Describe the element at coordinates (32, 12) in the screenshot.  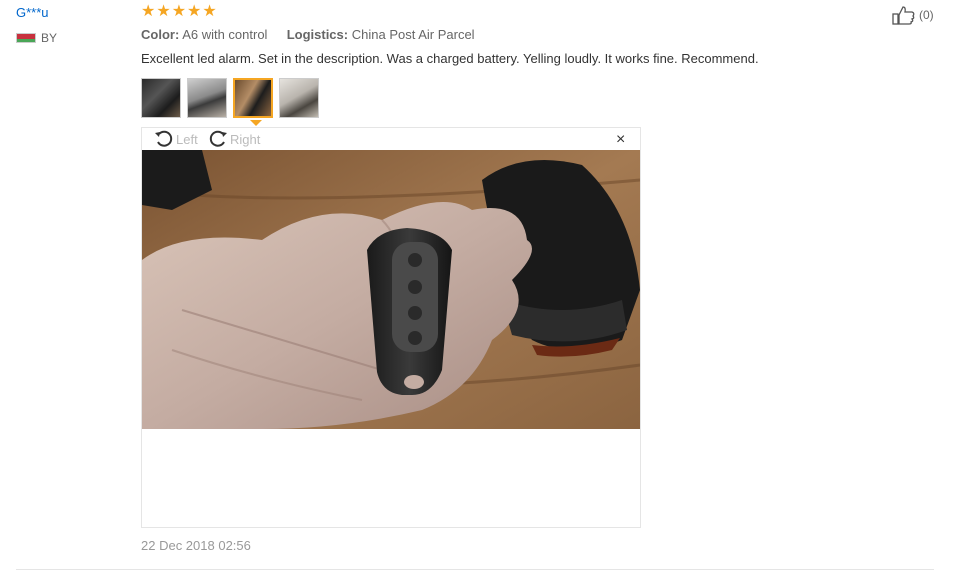
I see `reviewer-name: G***u` at that location.